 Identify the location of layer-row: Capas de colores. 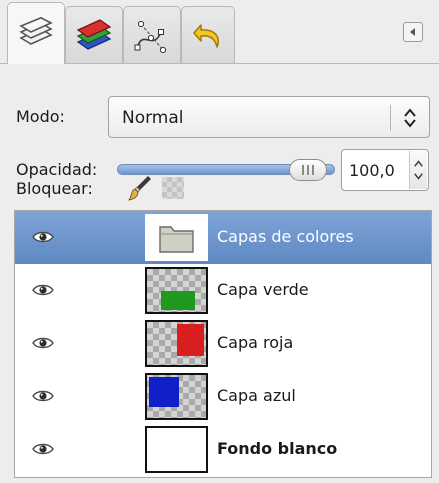
(223, 237).